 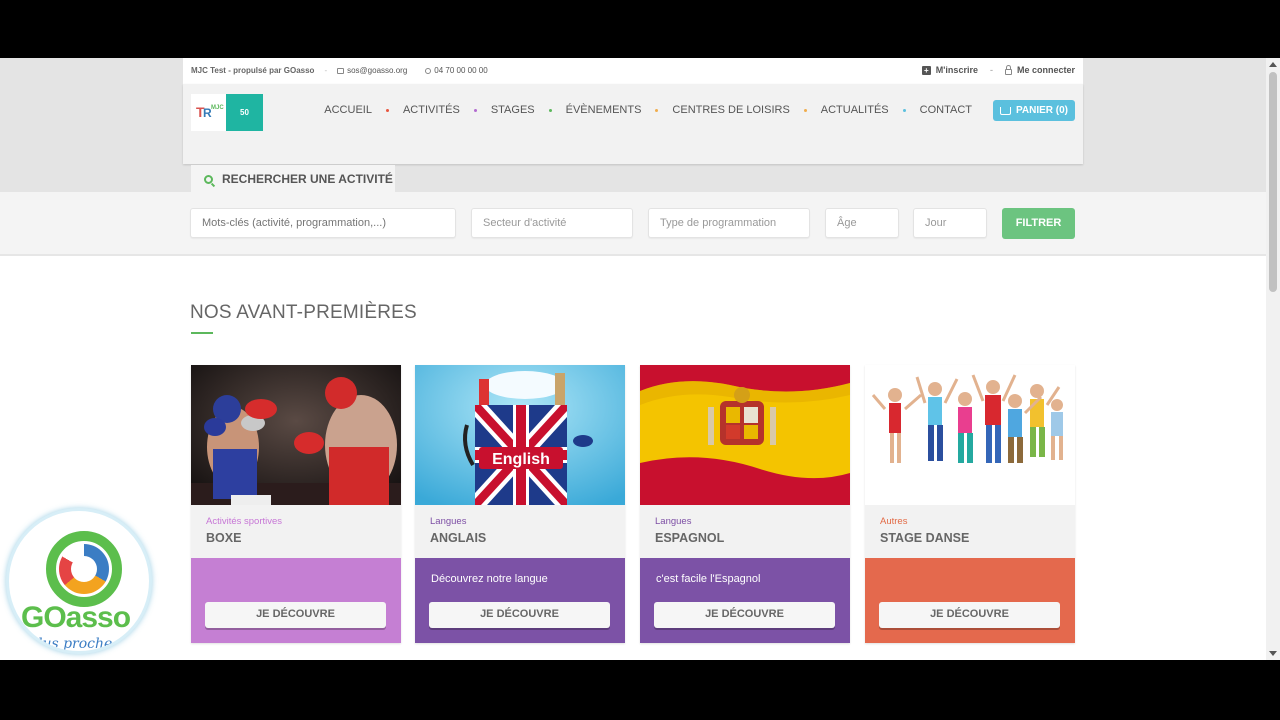 What do you see at coordinates (1008, 69) in the screenshot?
I see `lock-icon` at bounding box center [1008, 69].